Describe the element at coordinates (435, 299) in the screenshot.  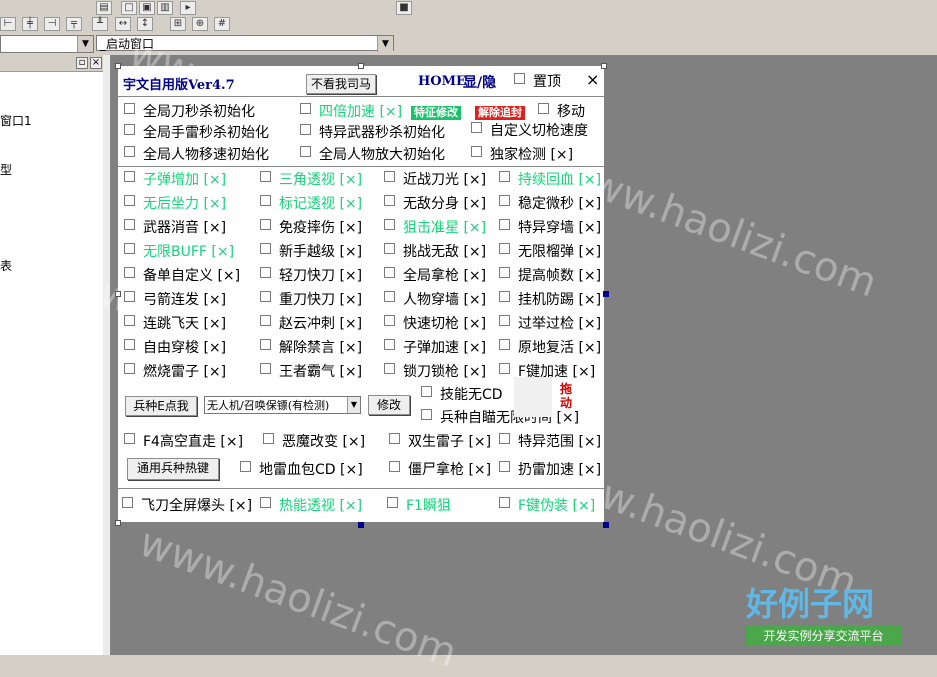
I see `checkbox-item: 人物穿墙 [×]` at that location.